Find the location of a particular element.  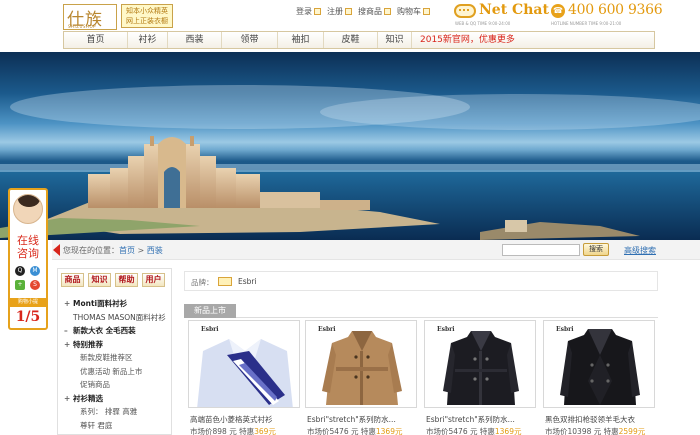

online-consult-label: 在线 咨询 is located at coordinates (28, 247).